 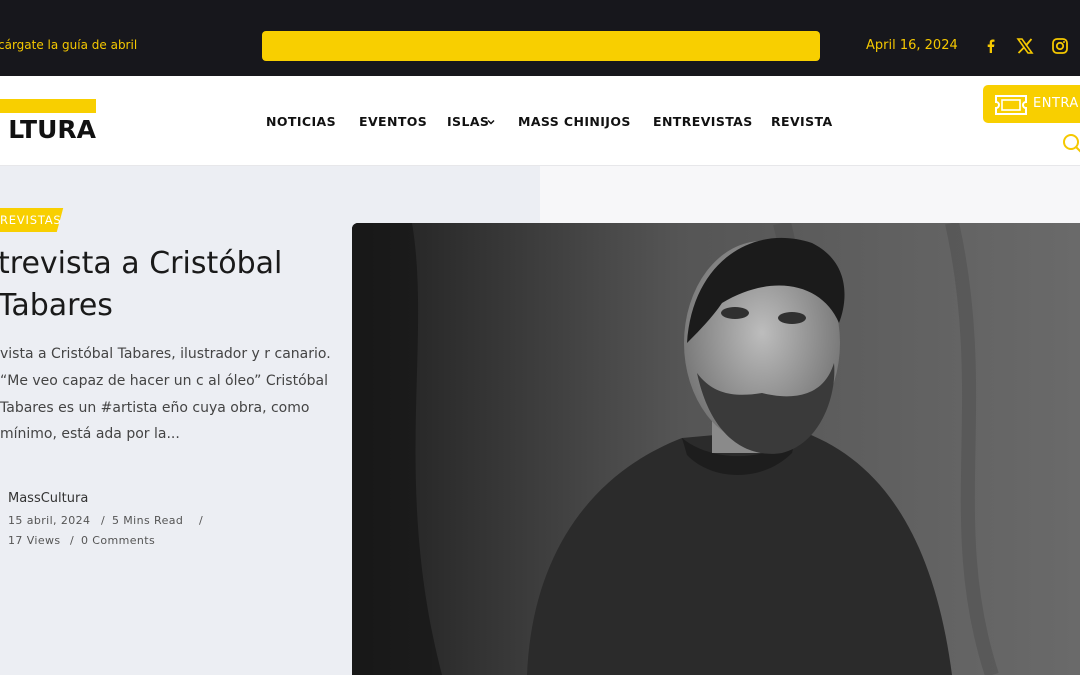 What do you see at coordinates (31, 220) in the screenshot?
I see `category-label: REVISTAS` at bounding box center [31, 220].